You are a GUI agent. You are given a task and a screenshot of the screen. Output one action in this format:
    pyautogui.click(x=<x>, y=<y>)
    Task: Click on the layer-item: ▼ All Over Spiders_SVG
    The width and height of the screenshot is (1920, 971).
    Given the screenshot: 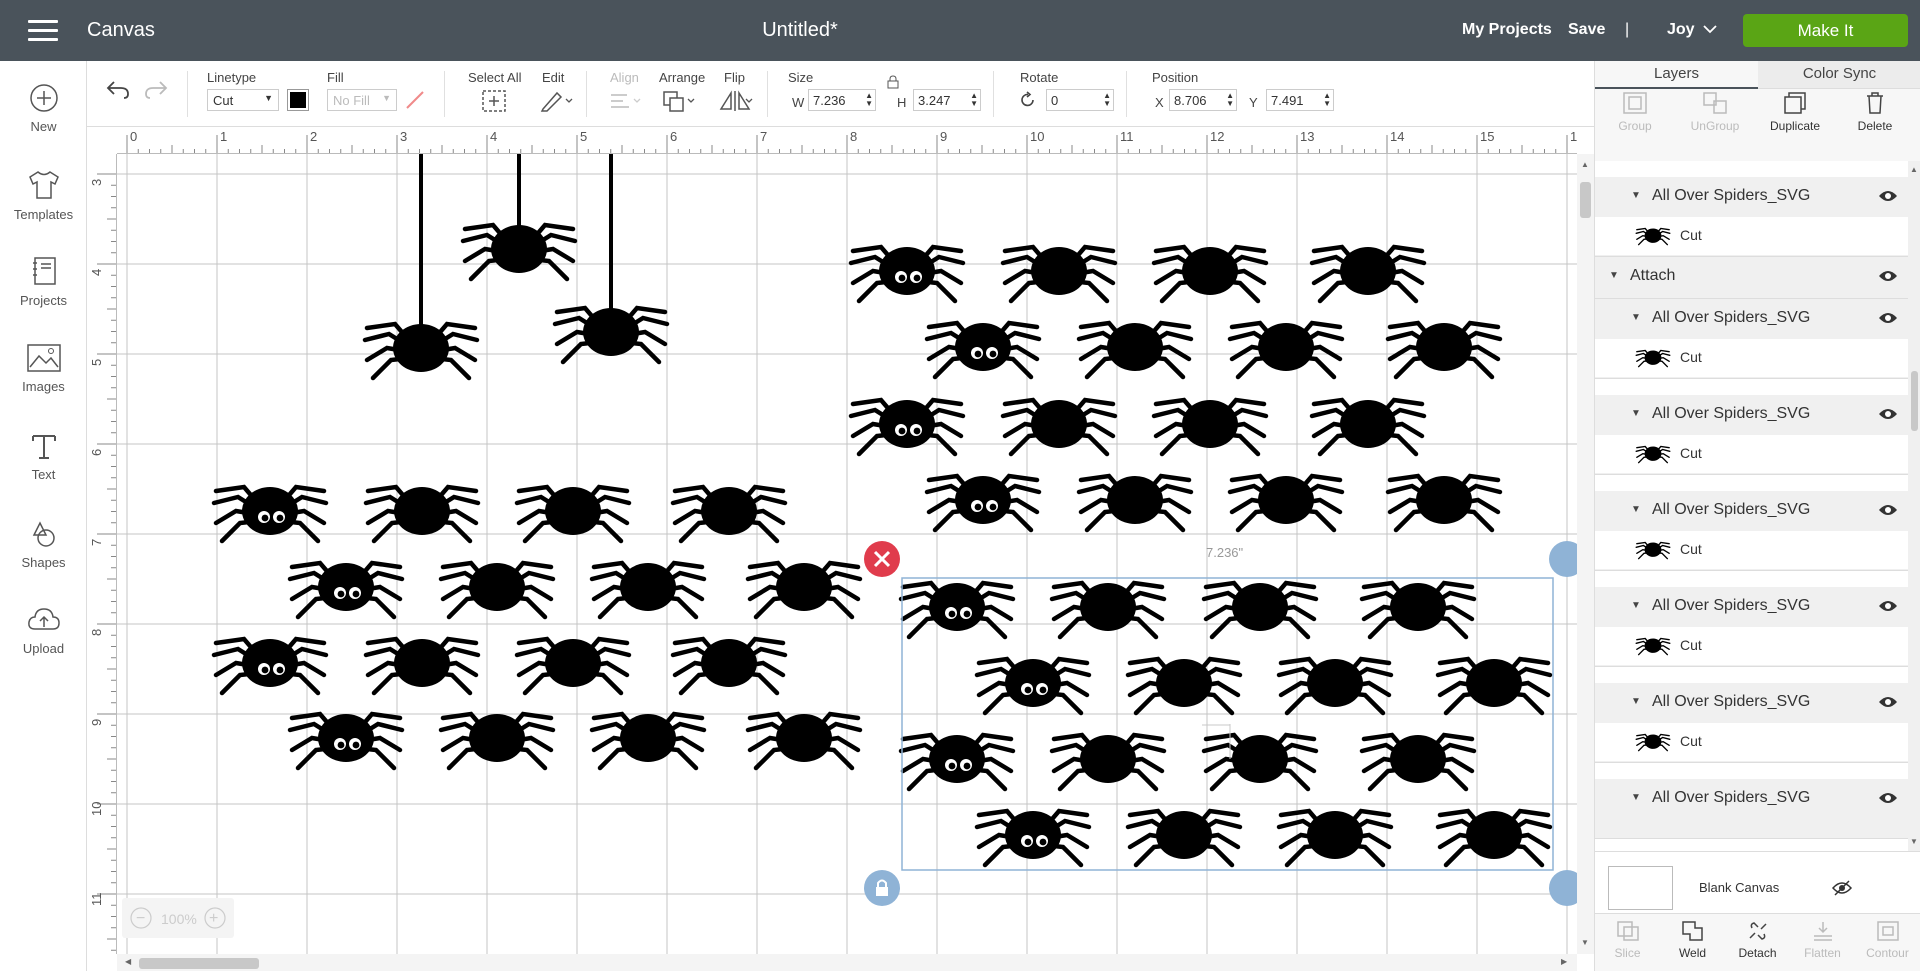 What is the action you would take?
    pyautogui.click(x=1751, y=809)
    